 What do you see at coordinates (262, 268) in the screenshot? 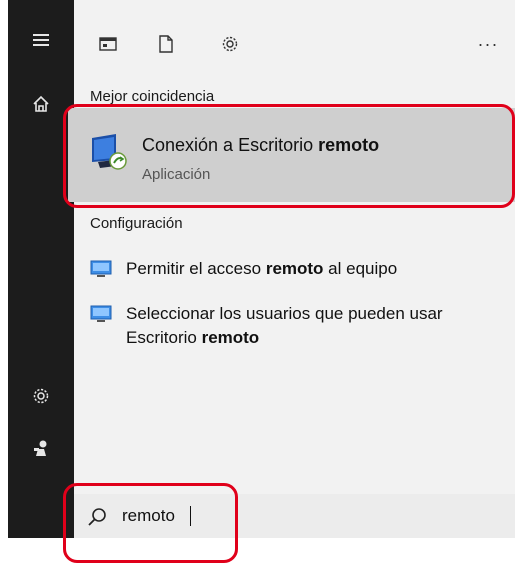
I see `settings-result-label: Permitir el acceso remoto al equipo` at bounding box center [262, 268].